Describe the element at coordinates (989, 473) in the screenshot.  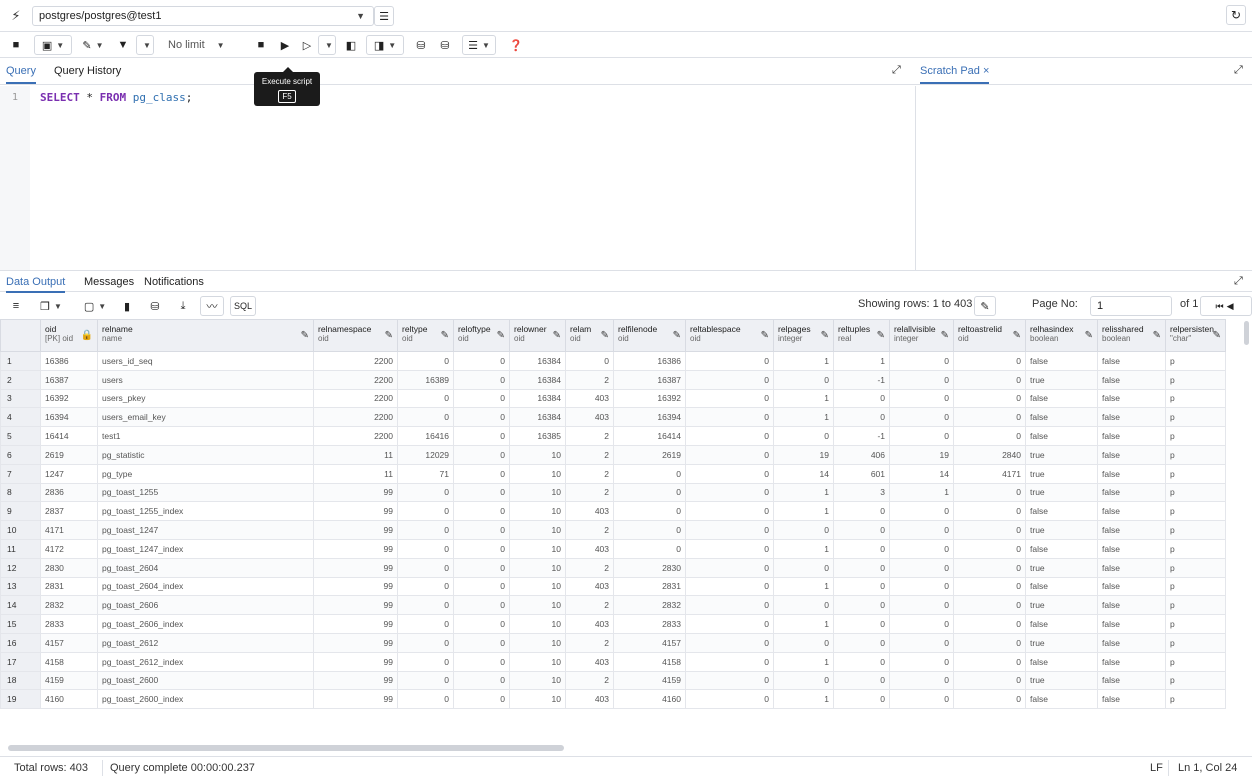
I see `cell-reltoastrelid: 4171` at that location.